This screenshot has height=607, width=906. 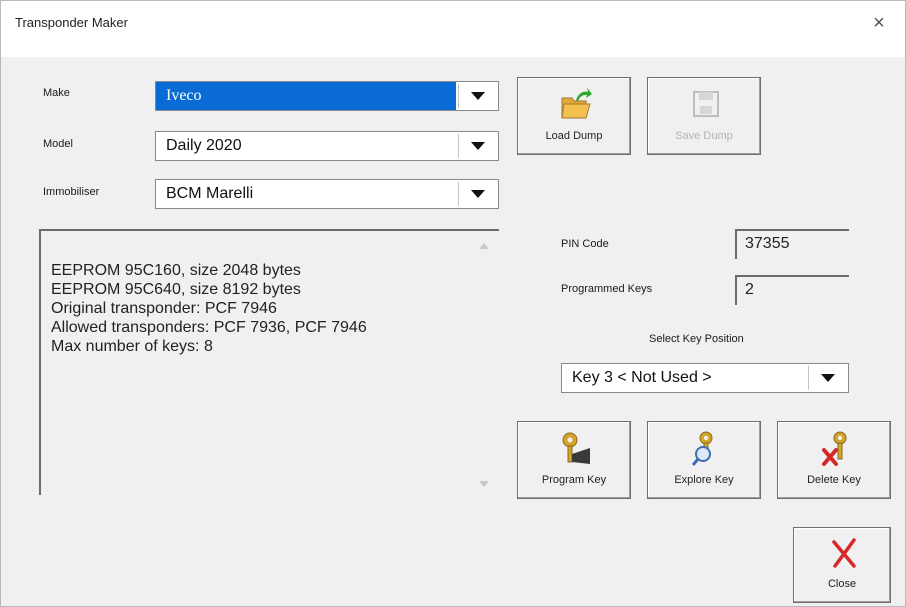 I want to click on pin-code-label: PIN Code, so click(x=585, y=244).